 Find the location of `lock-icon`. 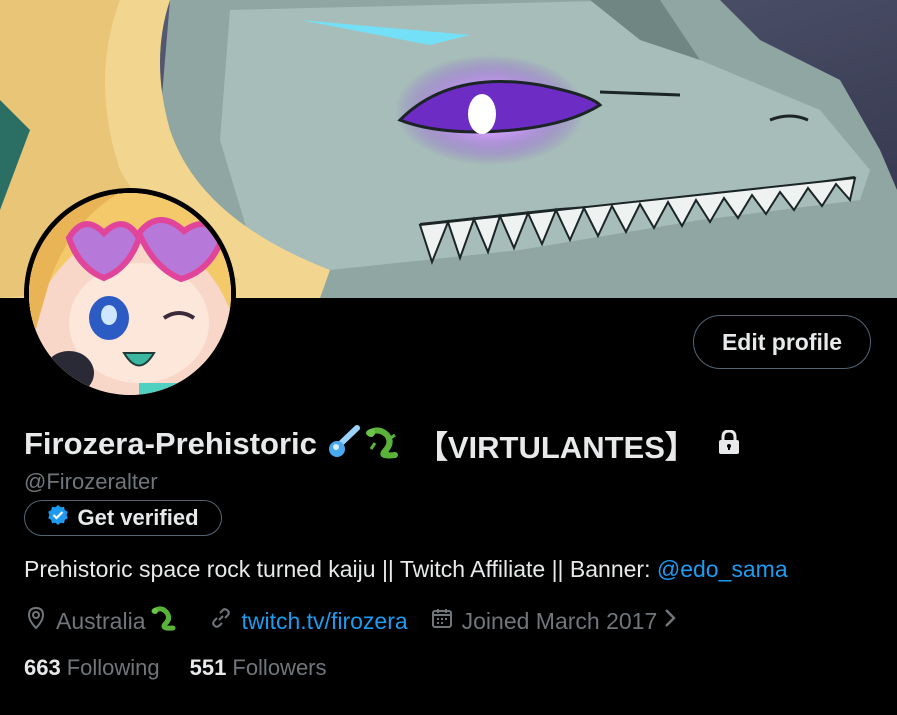

lock-icon is located at coordinates (729, 443).